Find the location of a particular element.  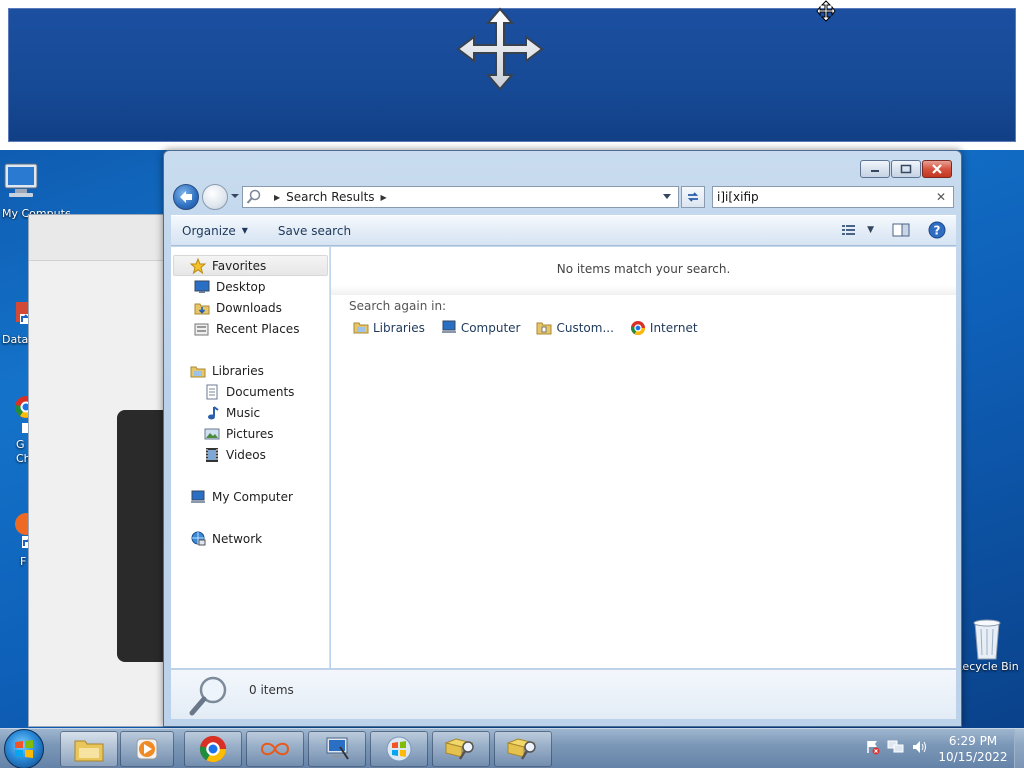

nav-network: Network is located at coordinates (226, 539).